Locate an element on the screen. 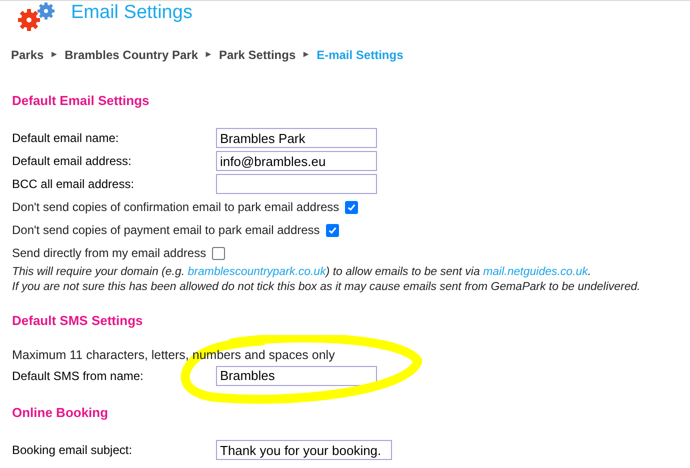 This screenshot has height=468, width=690. section-heading: Default Email Settings is located at coordinates (81, 101).